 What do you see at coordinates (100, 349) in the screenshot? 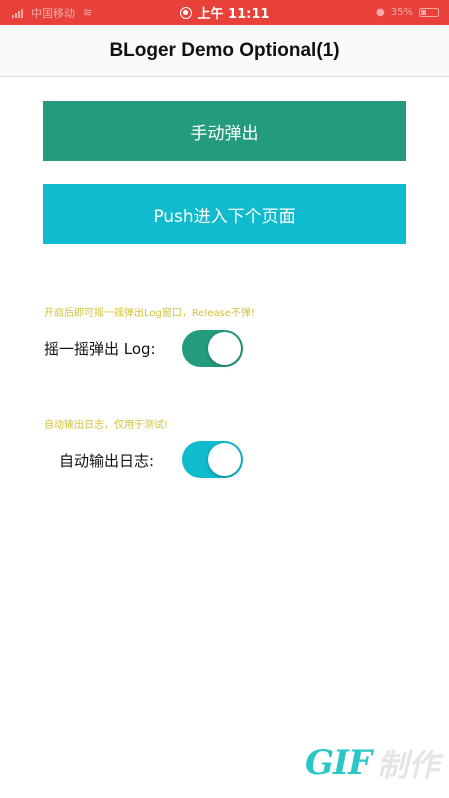
I see `shake-toggle-label: 摇一摇弹出 Log:` at bounding box center [100, 349].